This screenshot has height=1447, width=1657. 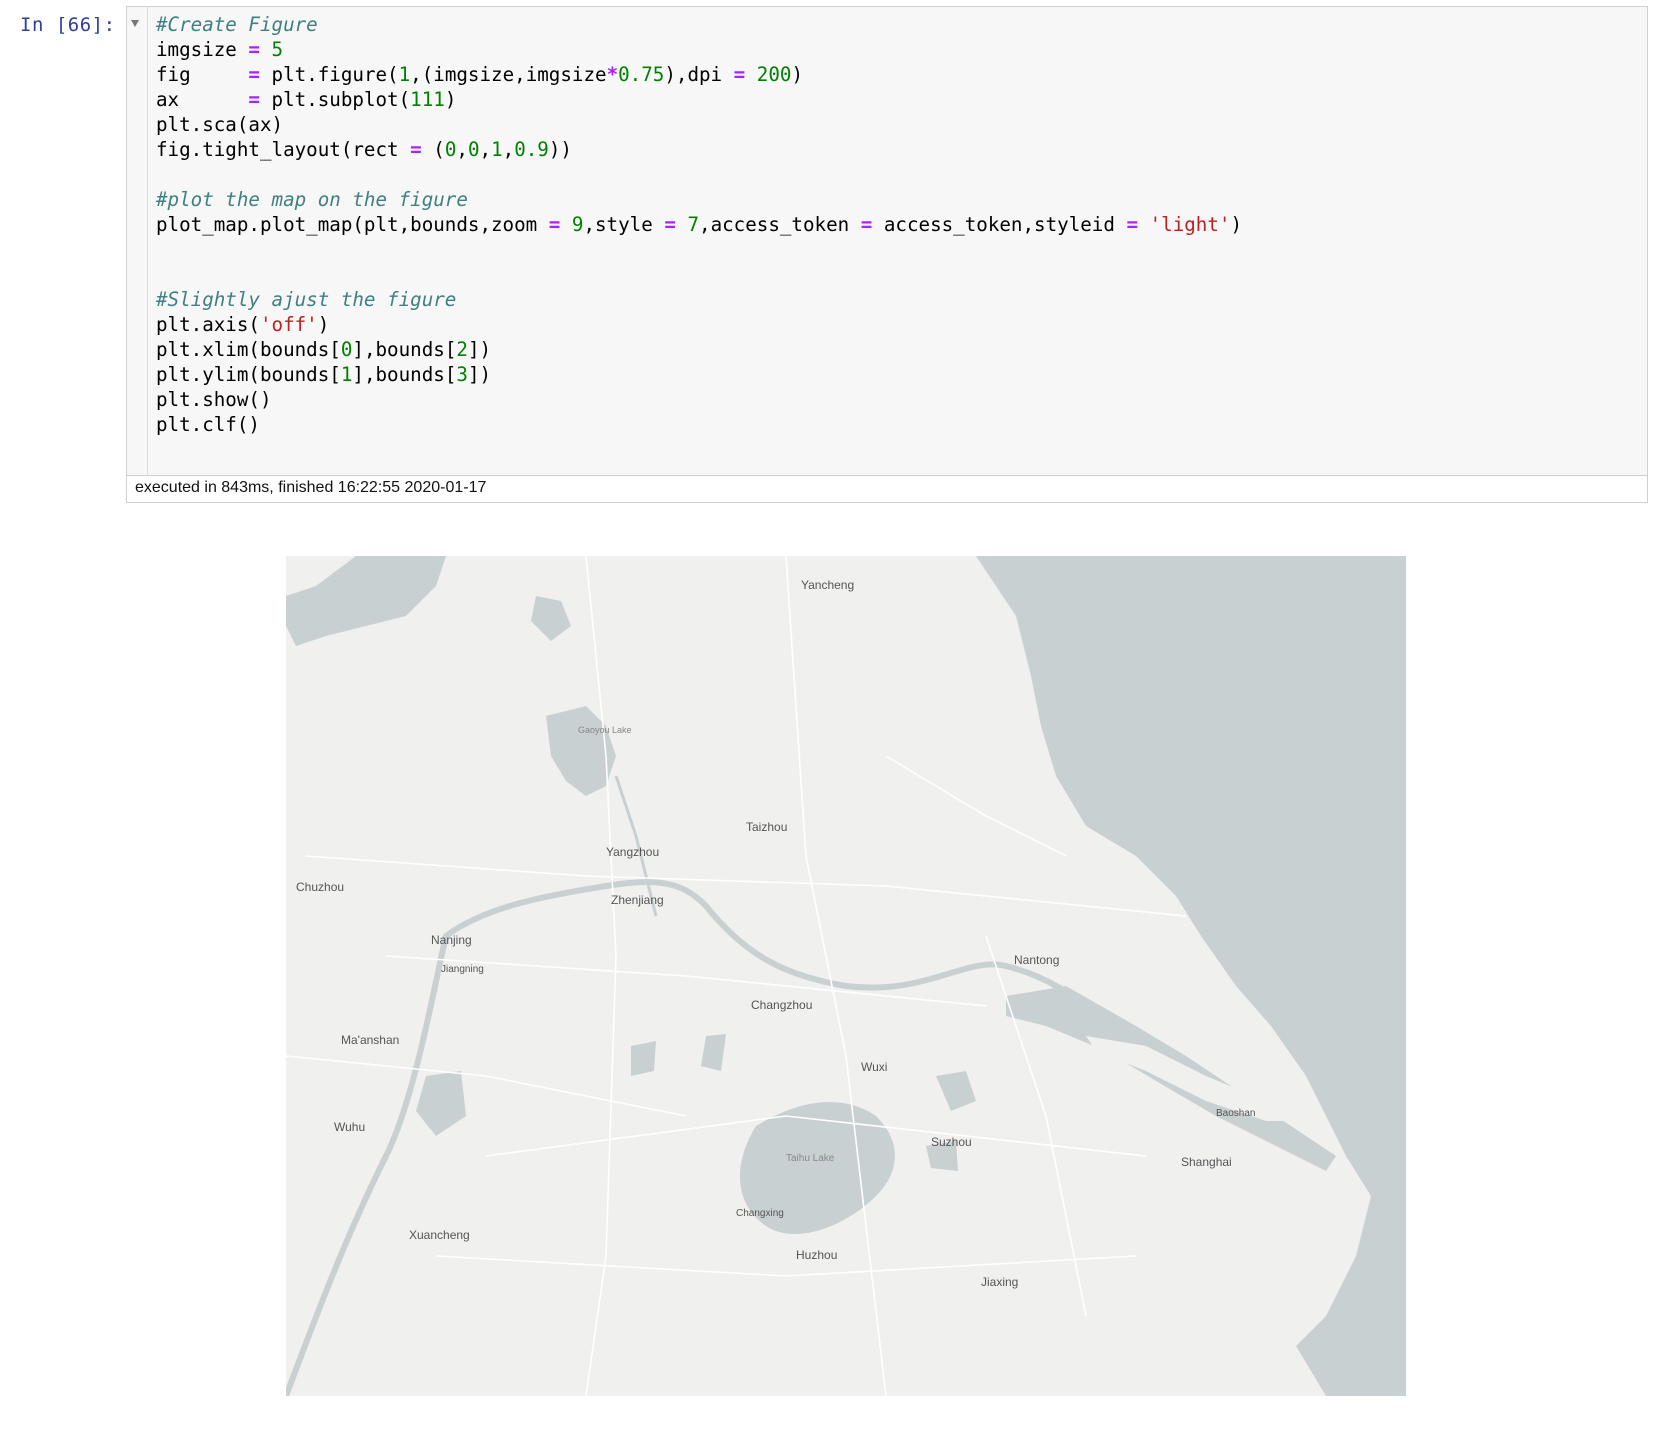 What do you see at coordinates (277, 49) in the screenshot?
I see `code-token: 5` at bounding box center [277, 49].